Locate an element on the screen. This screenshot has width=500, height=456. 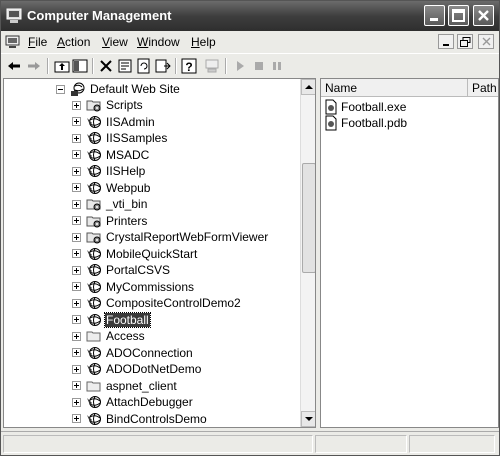
toolbar: ? is located at coordinates (250, 65).